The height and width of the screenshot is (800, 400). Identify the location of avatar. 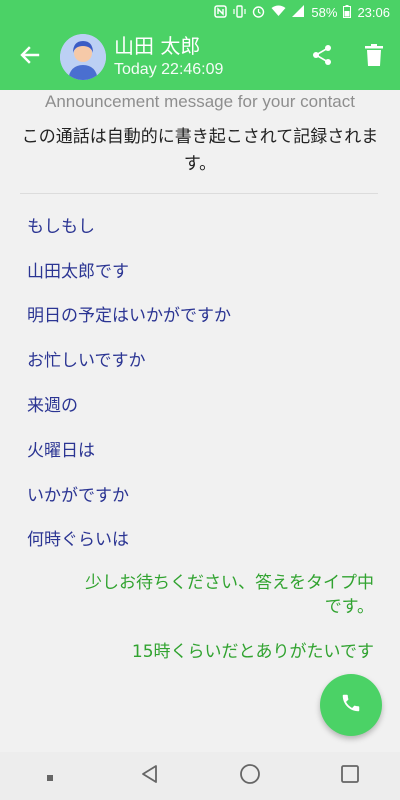
(83, 57).